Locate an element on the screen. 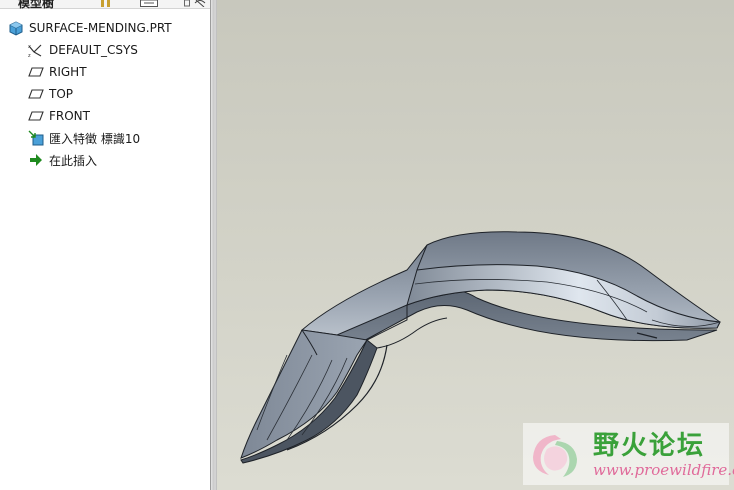 This screenshot has height=490, width=734. show-columns-icon is located at coordinates (108, 3).